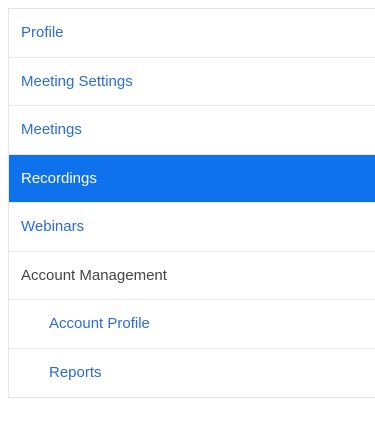  What do you see at coordinates (77, 81) in the screenshot?
I see `nav-item-label: Meeting Settings` at bounding box center [77, 81].